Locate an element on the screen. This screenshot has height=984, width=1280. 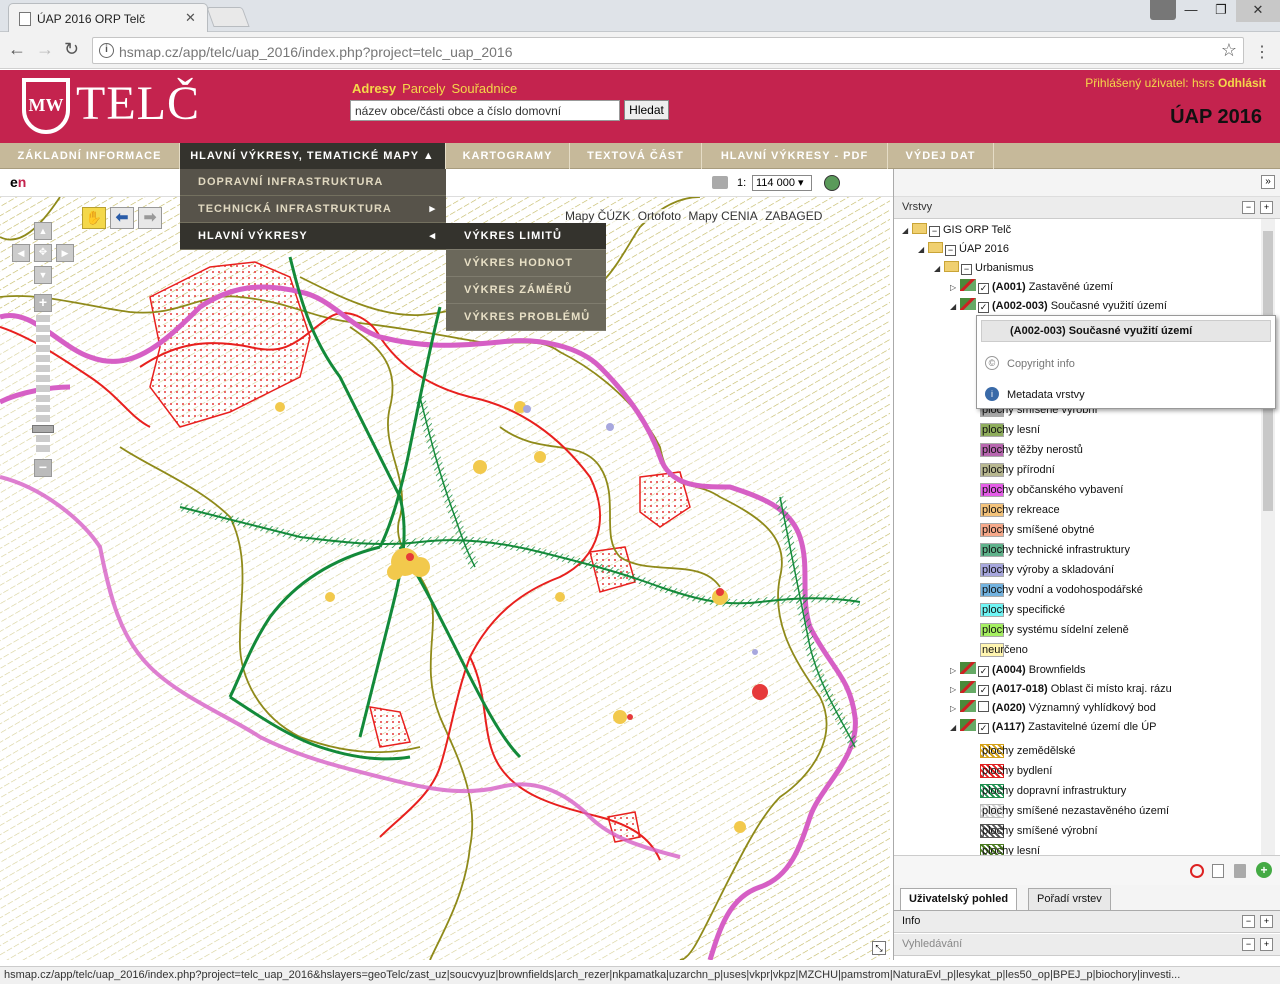
zoom-slider-handle is located at coordinates (43, 429).